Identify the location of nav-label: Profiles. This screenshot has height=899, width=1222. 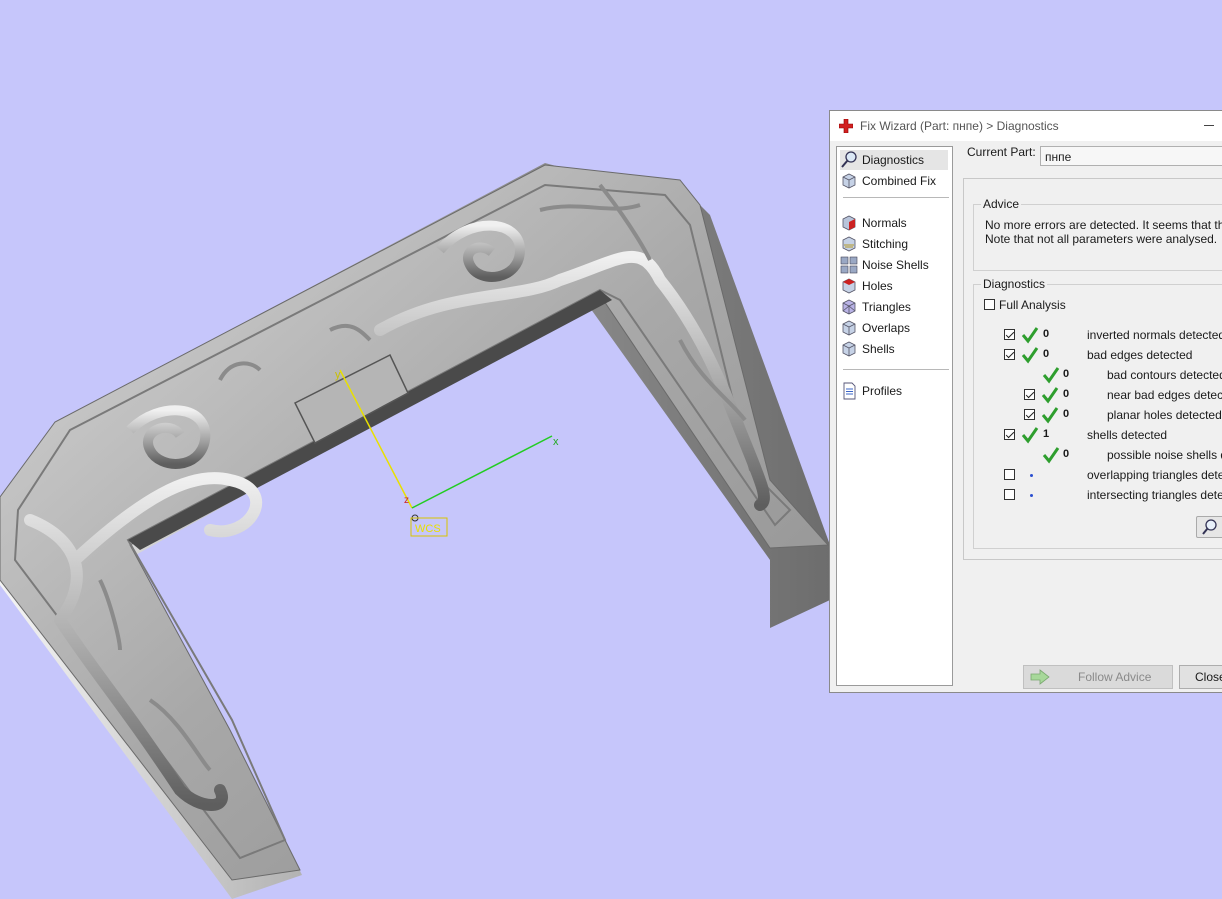
(882, 391).